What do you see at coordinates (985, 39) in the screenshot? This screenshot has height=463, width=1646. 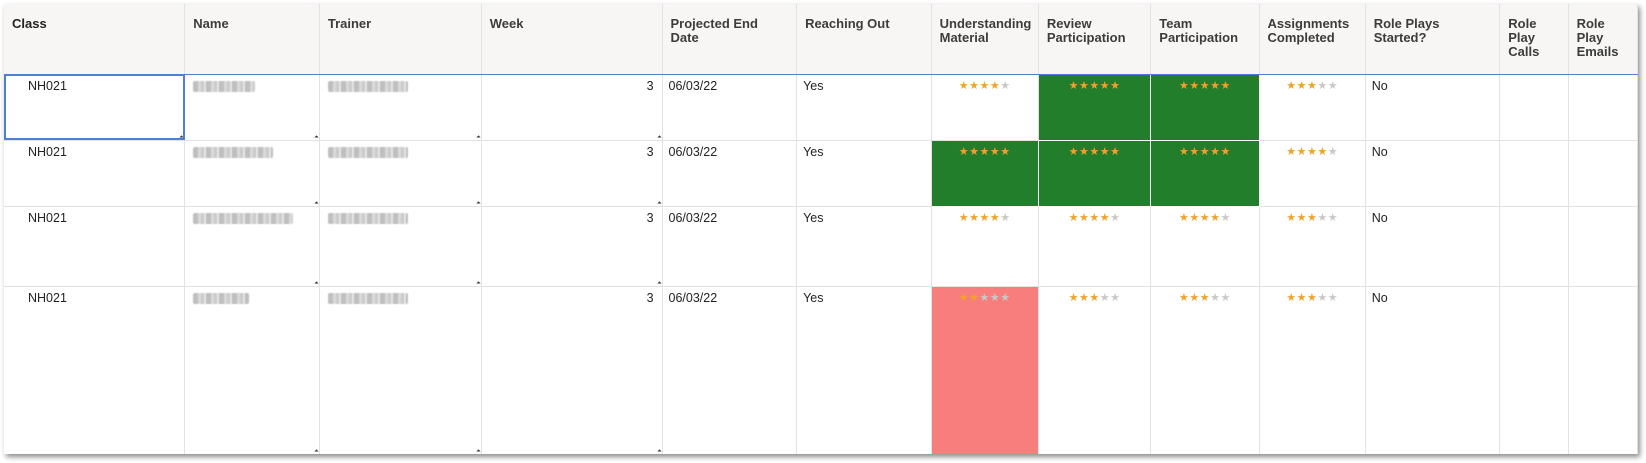 I see `column-header-understanding-material: Understanding Material` at bounding box center [985, 39].